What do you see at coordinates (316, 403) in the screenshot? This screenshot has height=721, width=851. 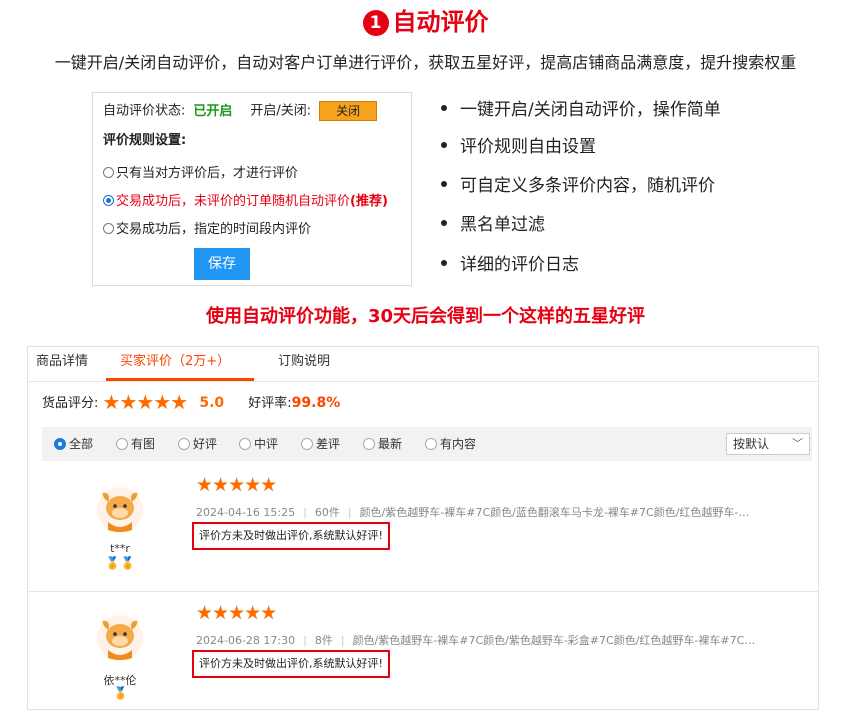 I see `rate-value: 99.8%` at bounding box center [316, 403].